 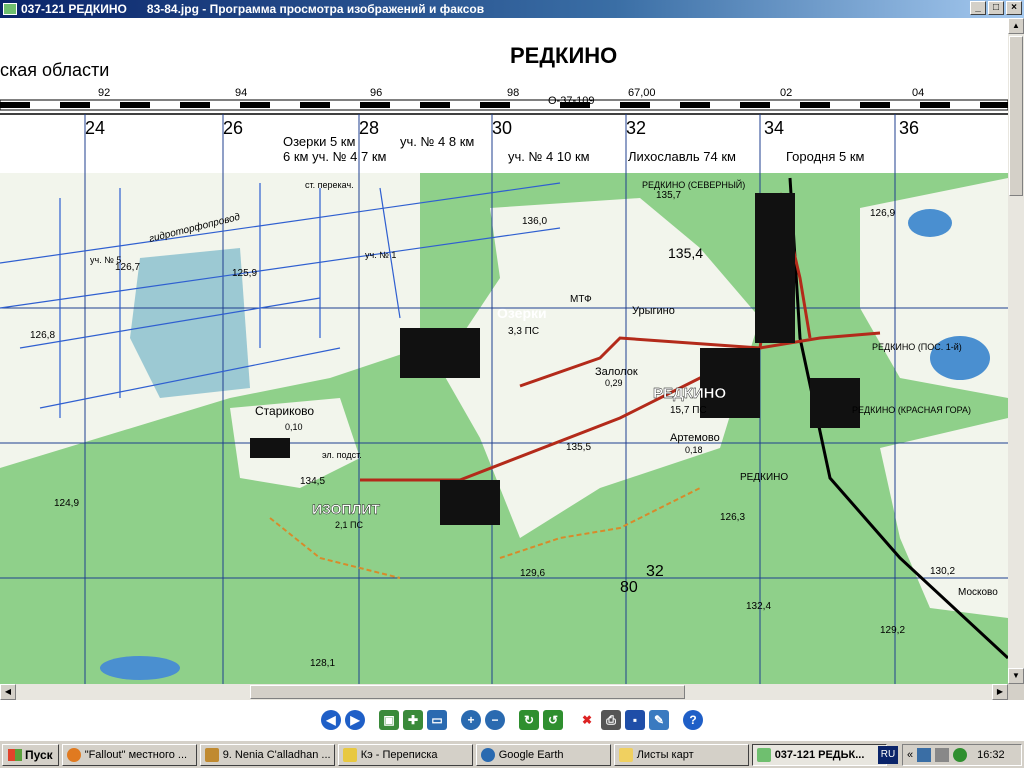 I want to click on direction-uch4-10: уч. № 4 10 км, so click(x=549, y=156).